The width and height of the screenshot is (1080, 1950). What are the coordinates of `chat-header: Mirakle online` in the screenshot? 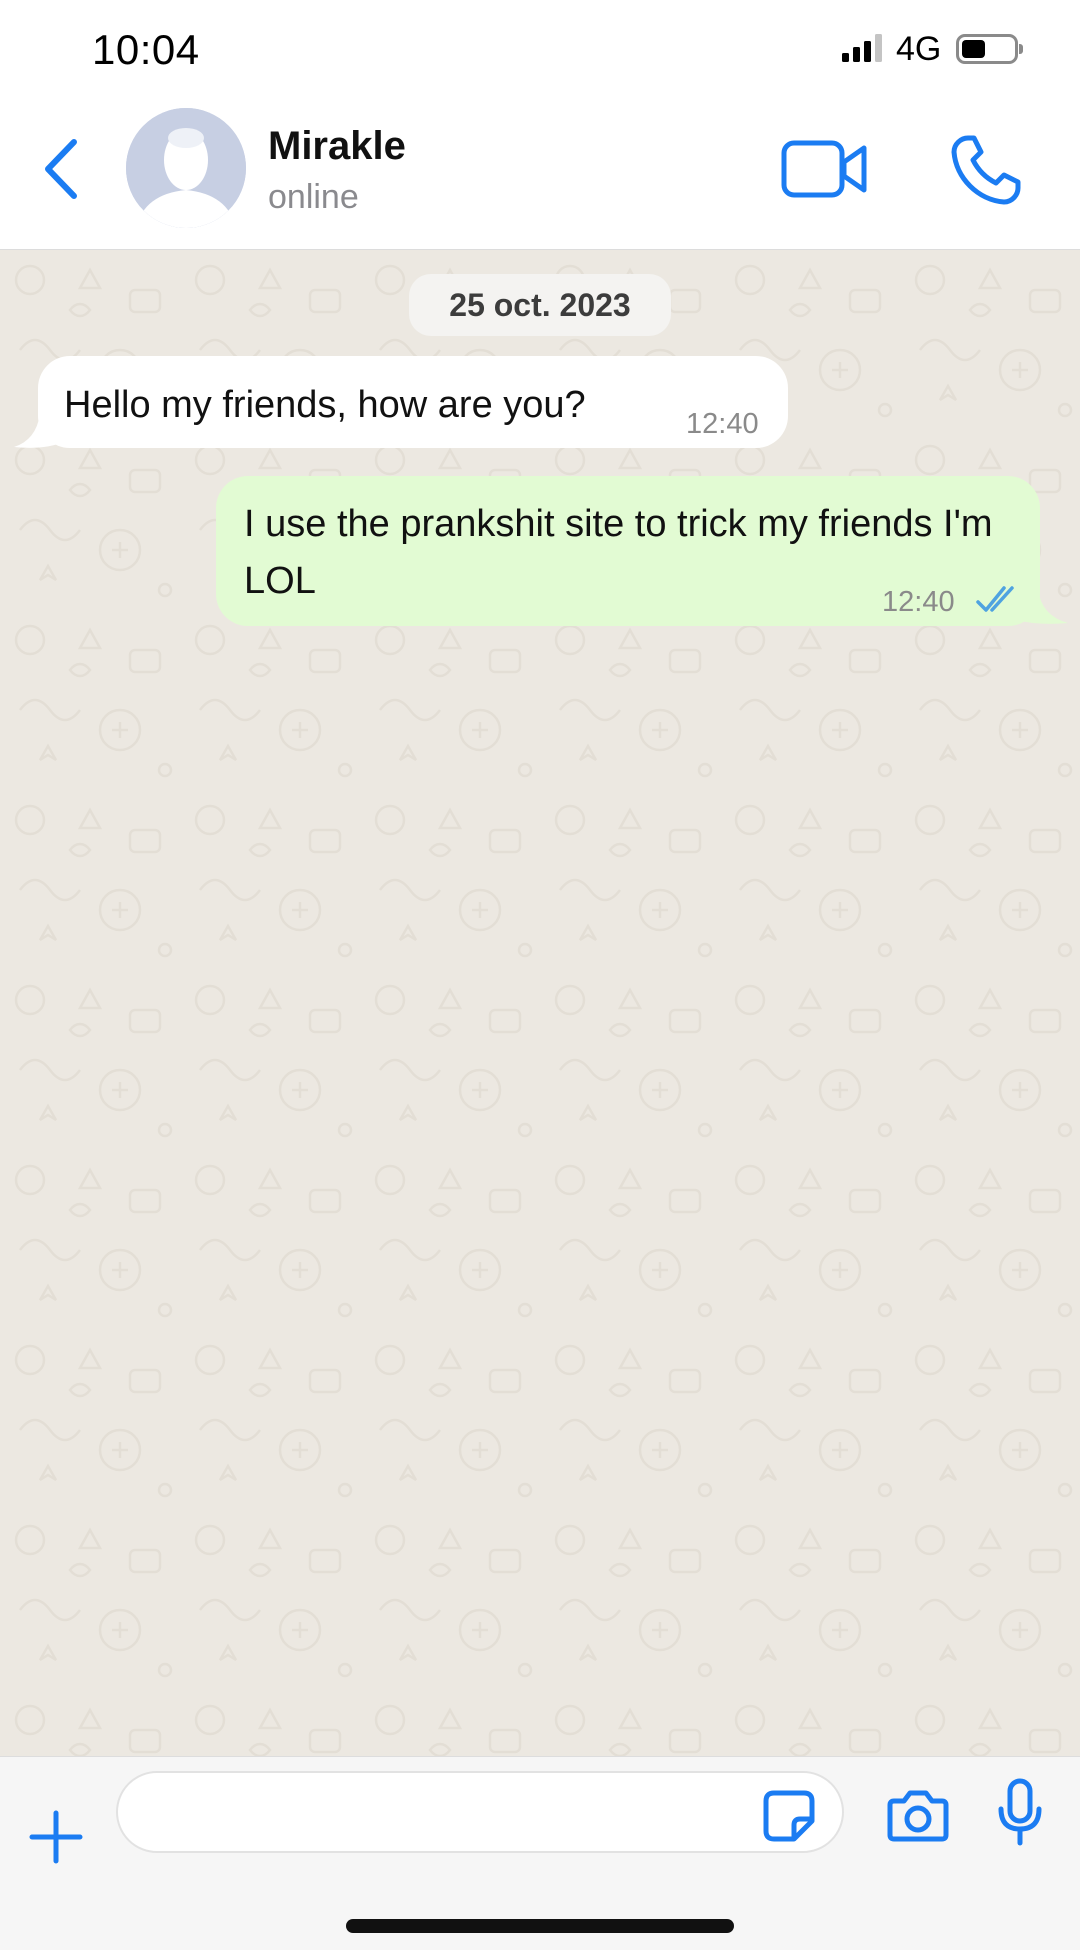 It's located at (540, 175).